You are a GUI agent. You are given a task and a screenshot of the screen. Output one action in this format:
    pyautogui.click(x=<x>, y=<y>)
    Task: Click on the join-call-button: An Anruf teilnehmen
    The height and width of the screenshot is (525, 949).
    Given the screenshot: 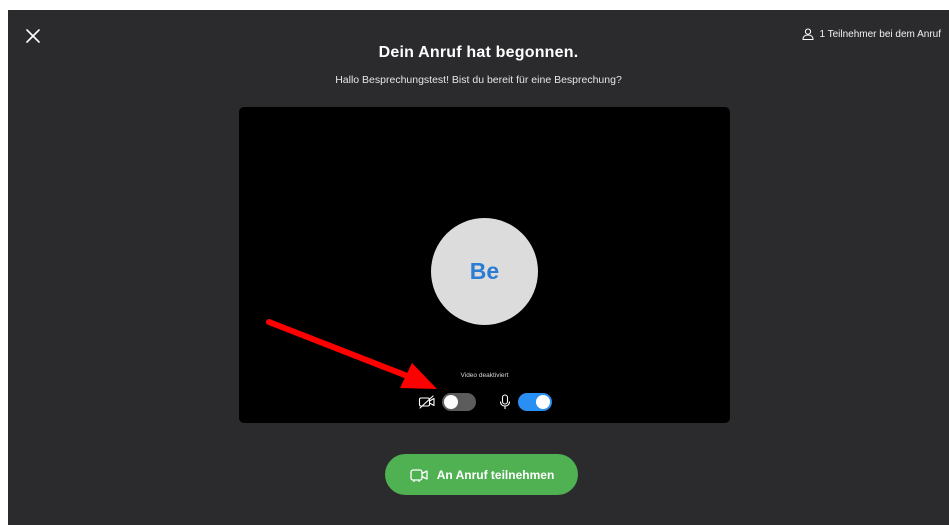 What is the action you would take?
    pyautogui.click(x=481, y=474)
    